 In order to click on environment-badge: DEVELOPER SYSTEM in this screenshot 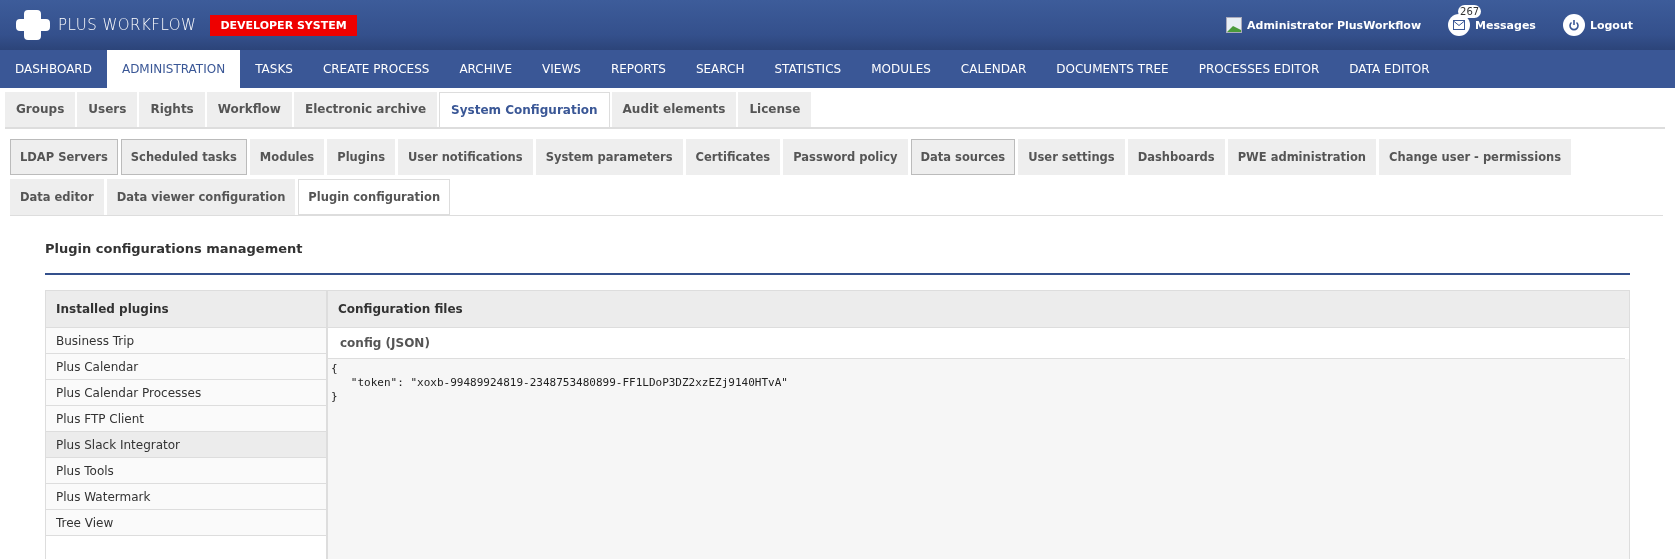, I will do `click(283, 25)`.